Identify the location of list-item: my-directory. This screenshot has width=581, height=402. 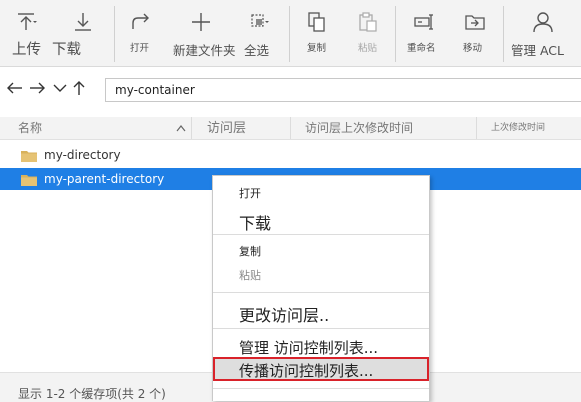
(95, 155).